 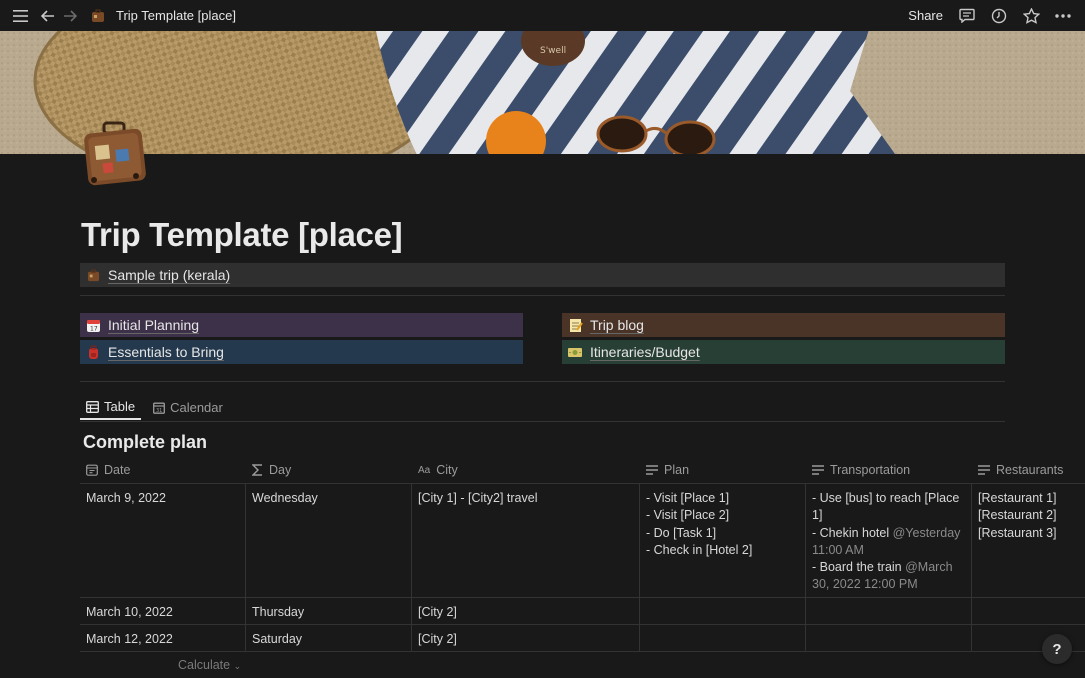 What do you see at coordinates (329, 470) in the screenshot?
I see `column-header-day: Day` at bounding box center [329, 470].